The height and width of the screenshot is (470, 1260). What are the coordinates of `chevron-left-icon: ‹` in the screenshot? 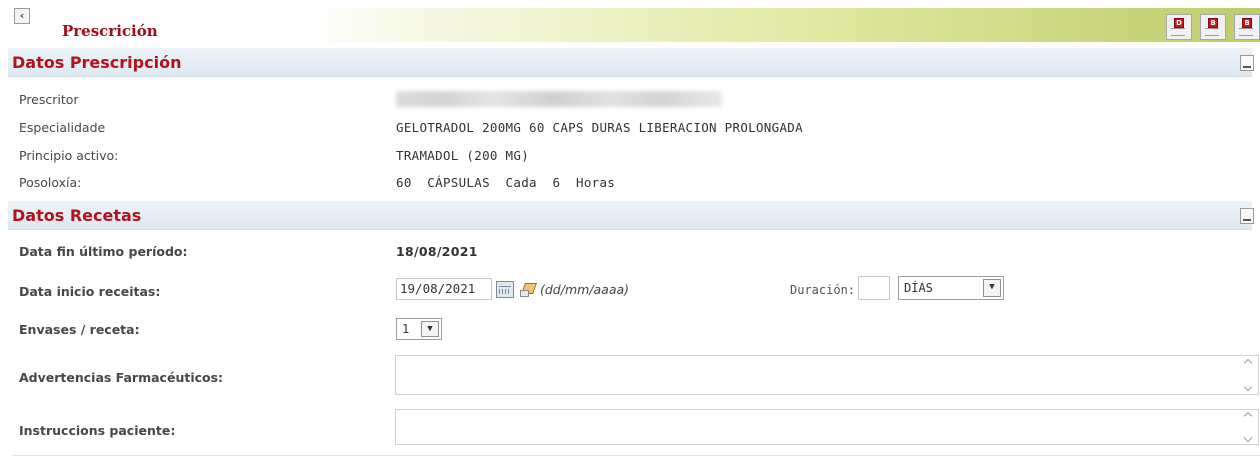 It's located at (22, 16).